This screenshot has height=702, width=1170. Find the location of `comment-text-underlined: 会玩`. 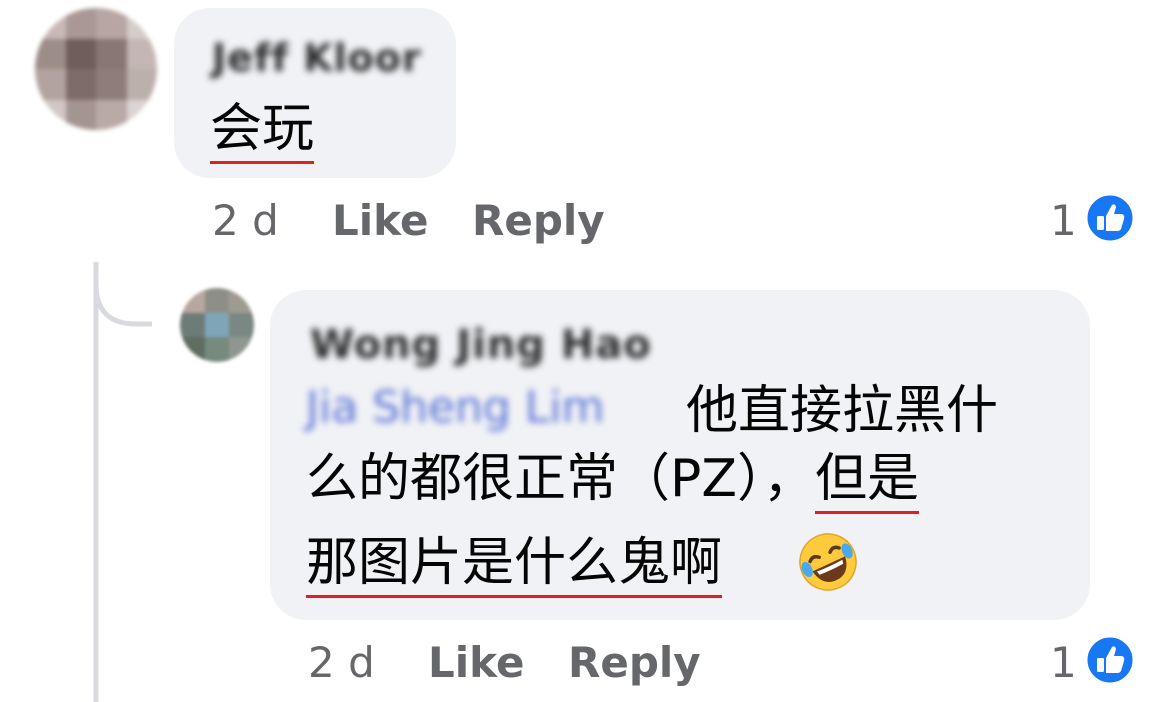

comment-text-underlined: 会玩 is located at coordinates (262, 131).